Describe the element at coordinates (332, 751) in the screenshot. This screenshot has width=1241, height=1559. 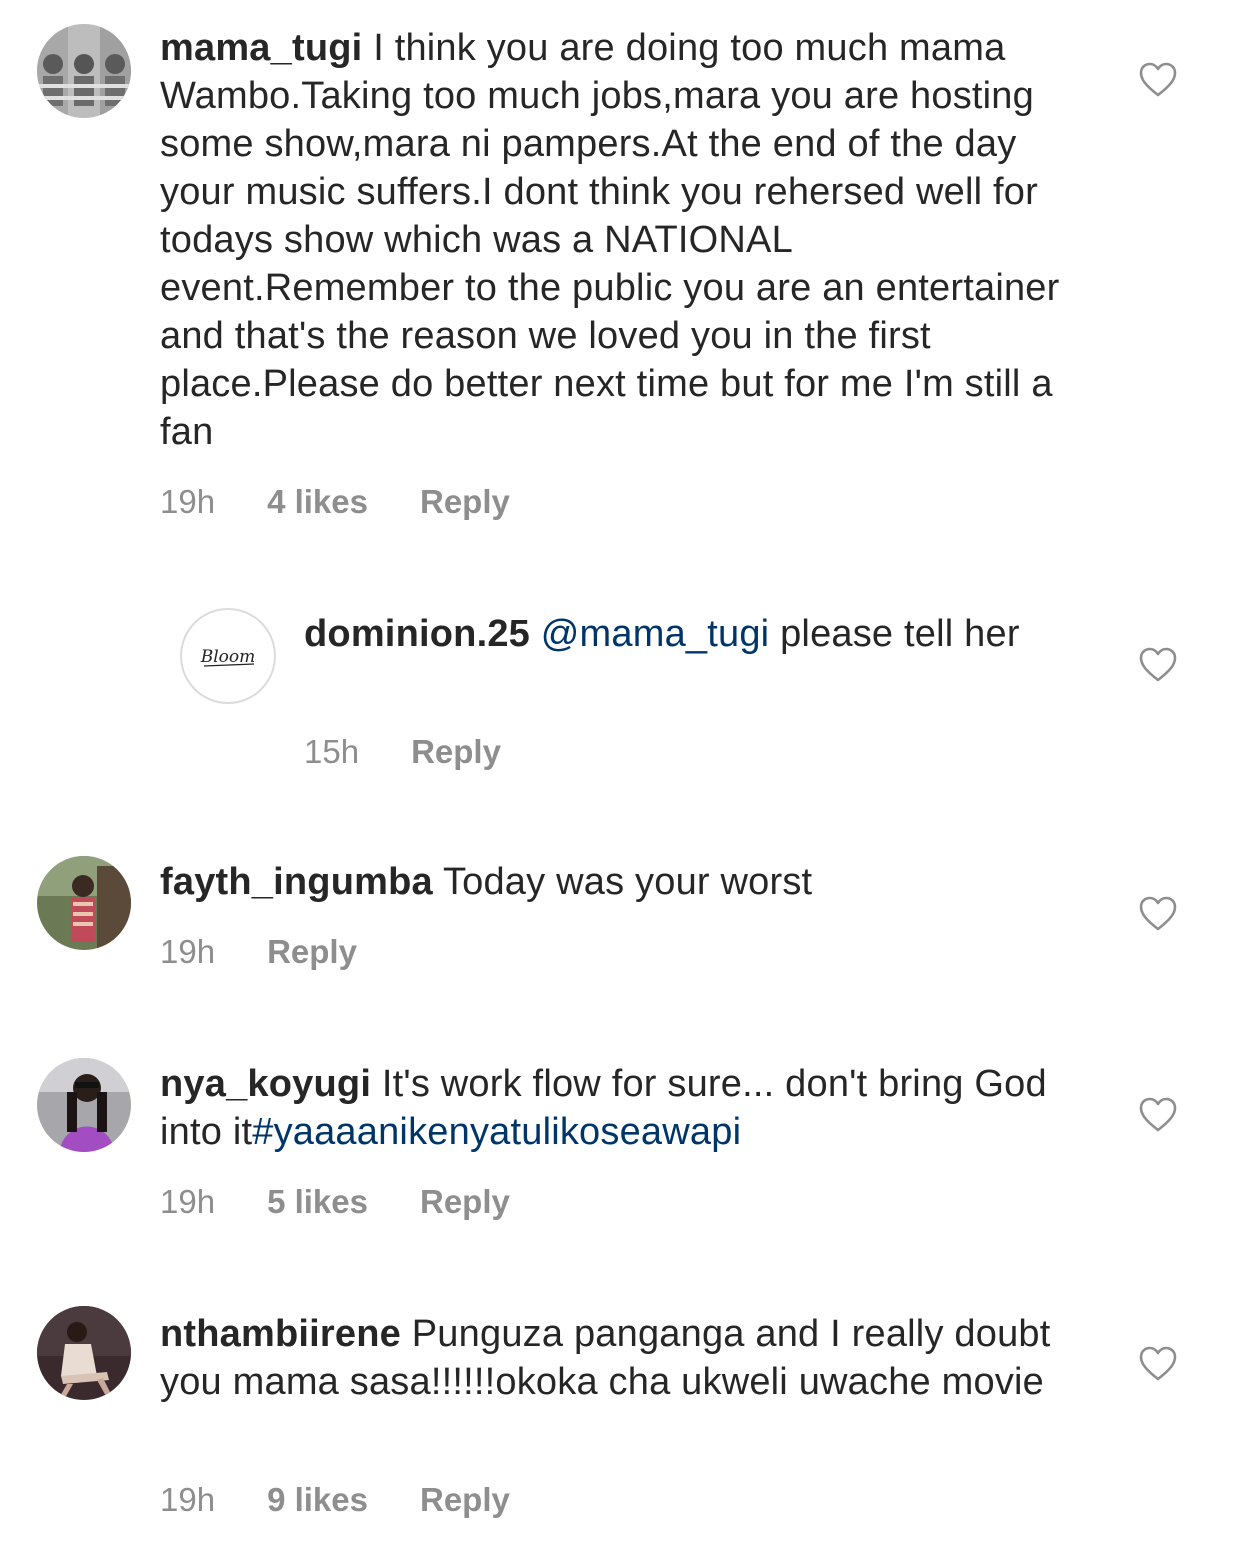
I see `comment-time: 15h` at that location.